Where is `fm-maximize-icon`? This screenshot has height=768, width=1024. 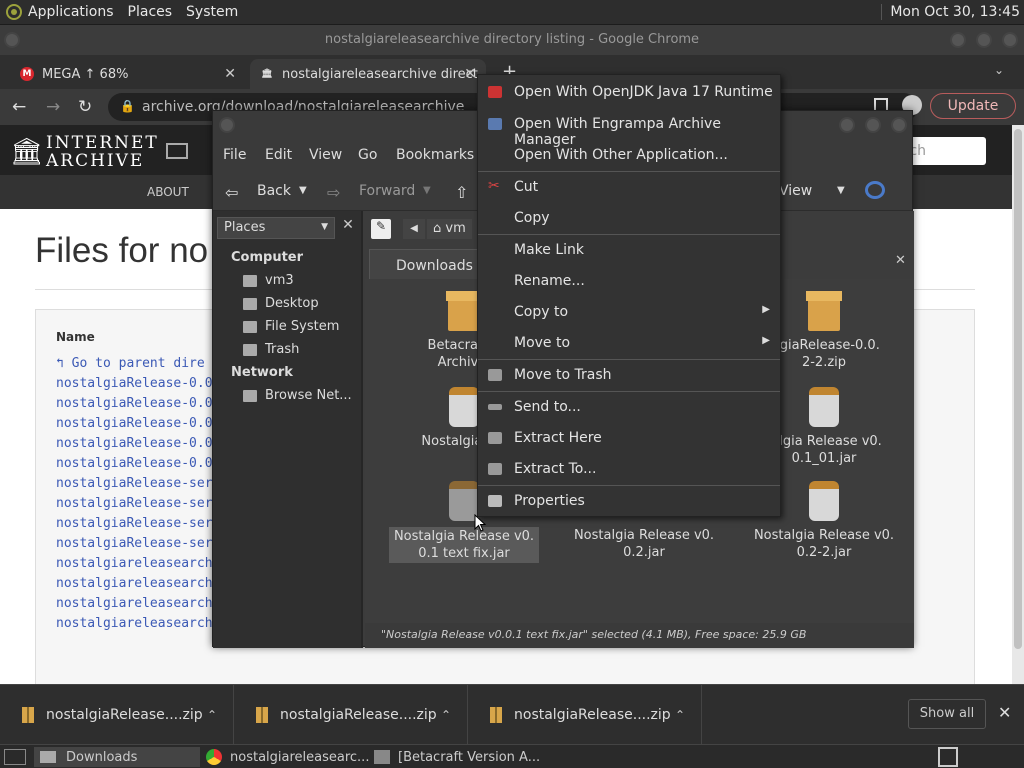
fm-maximize-icon is located at coordinates (873, 125).